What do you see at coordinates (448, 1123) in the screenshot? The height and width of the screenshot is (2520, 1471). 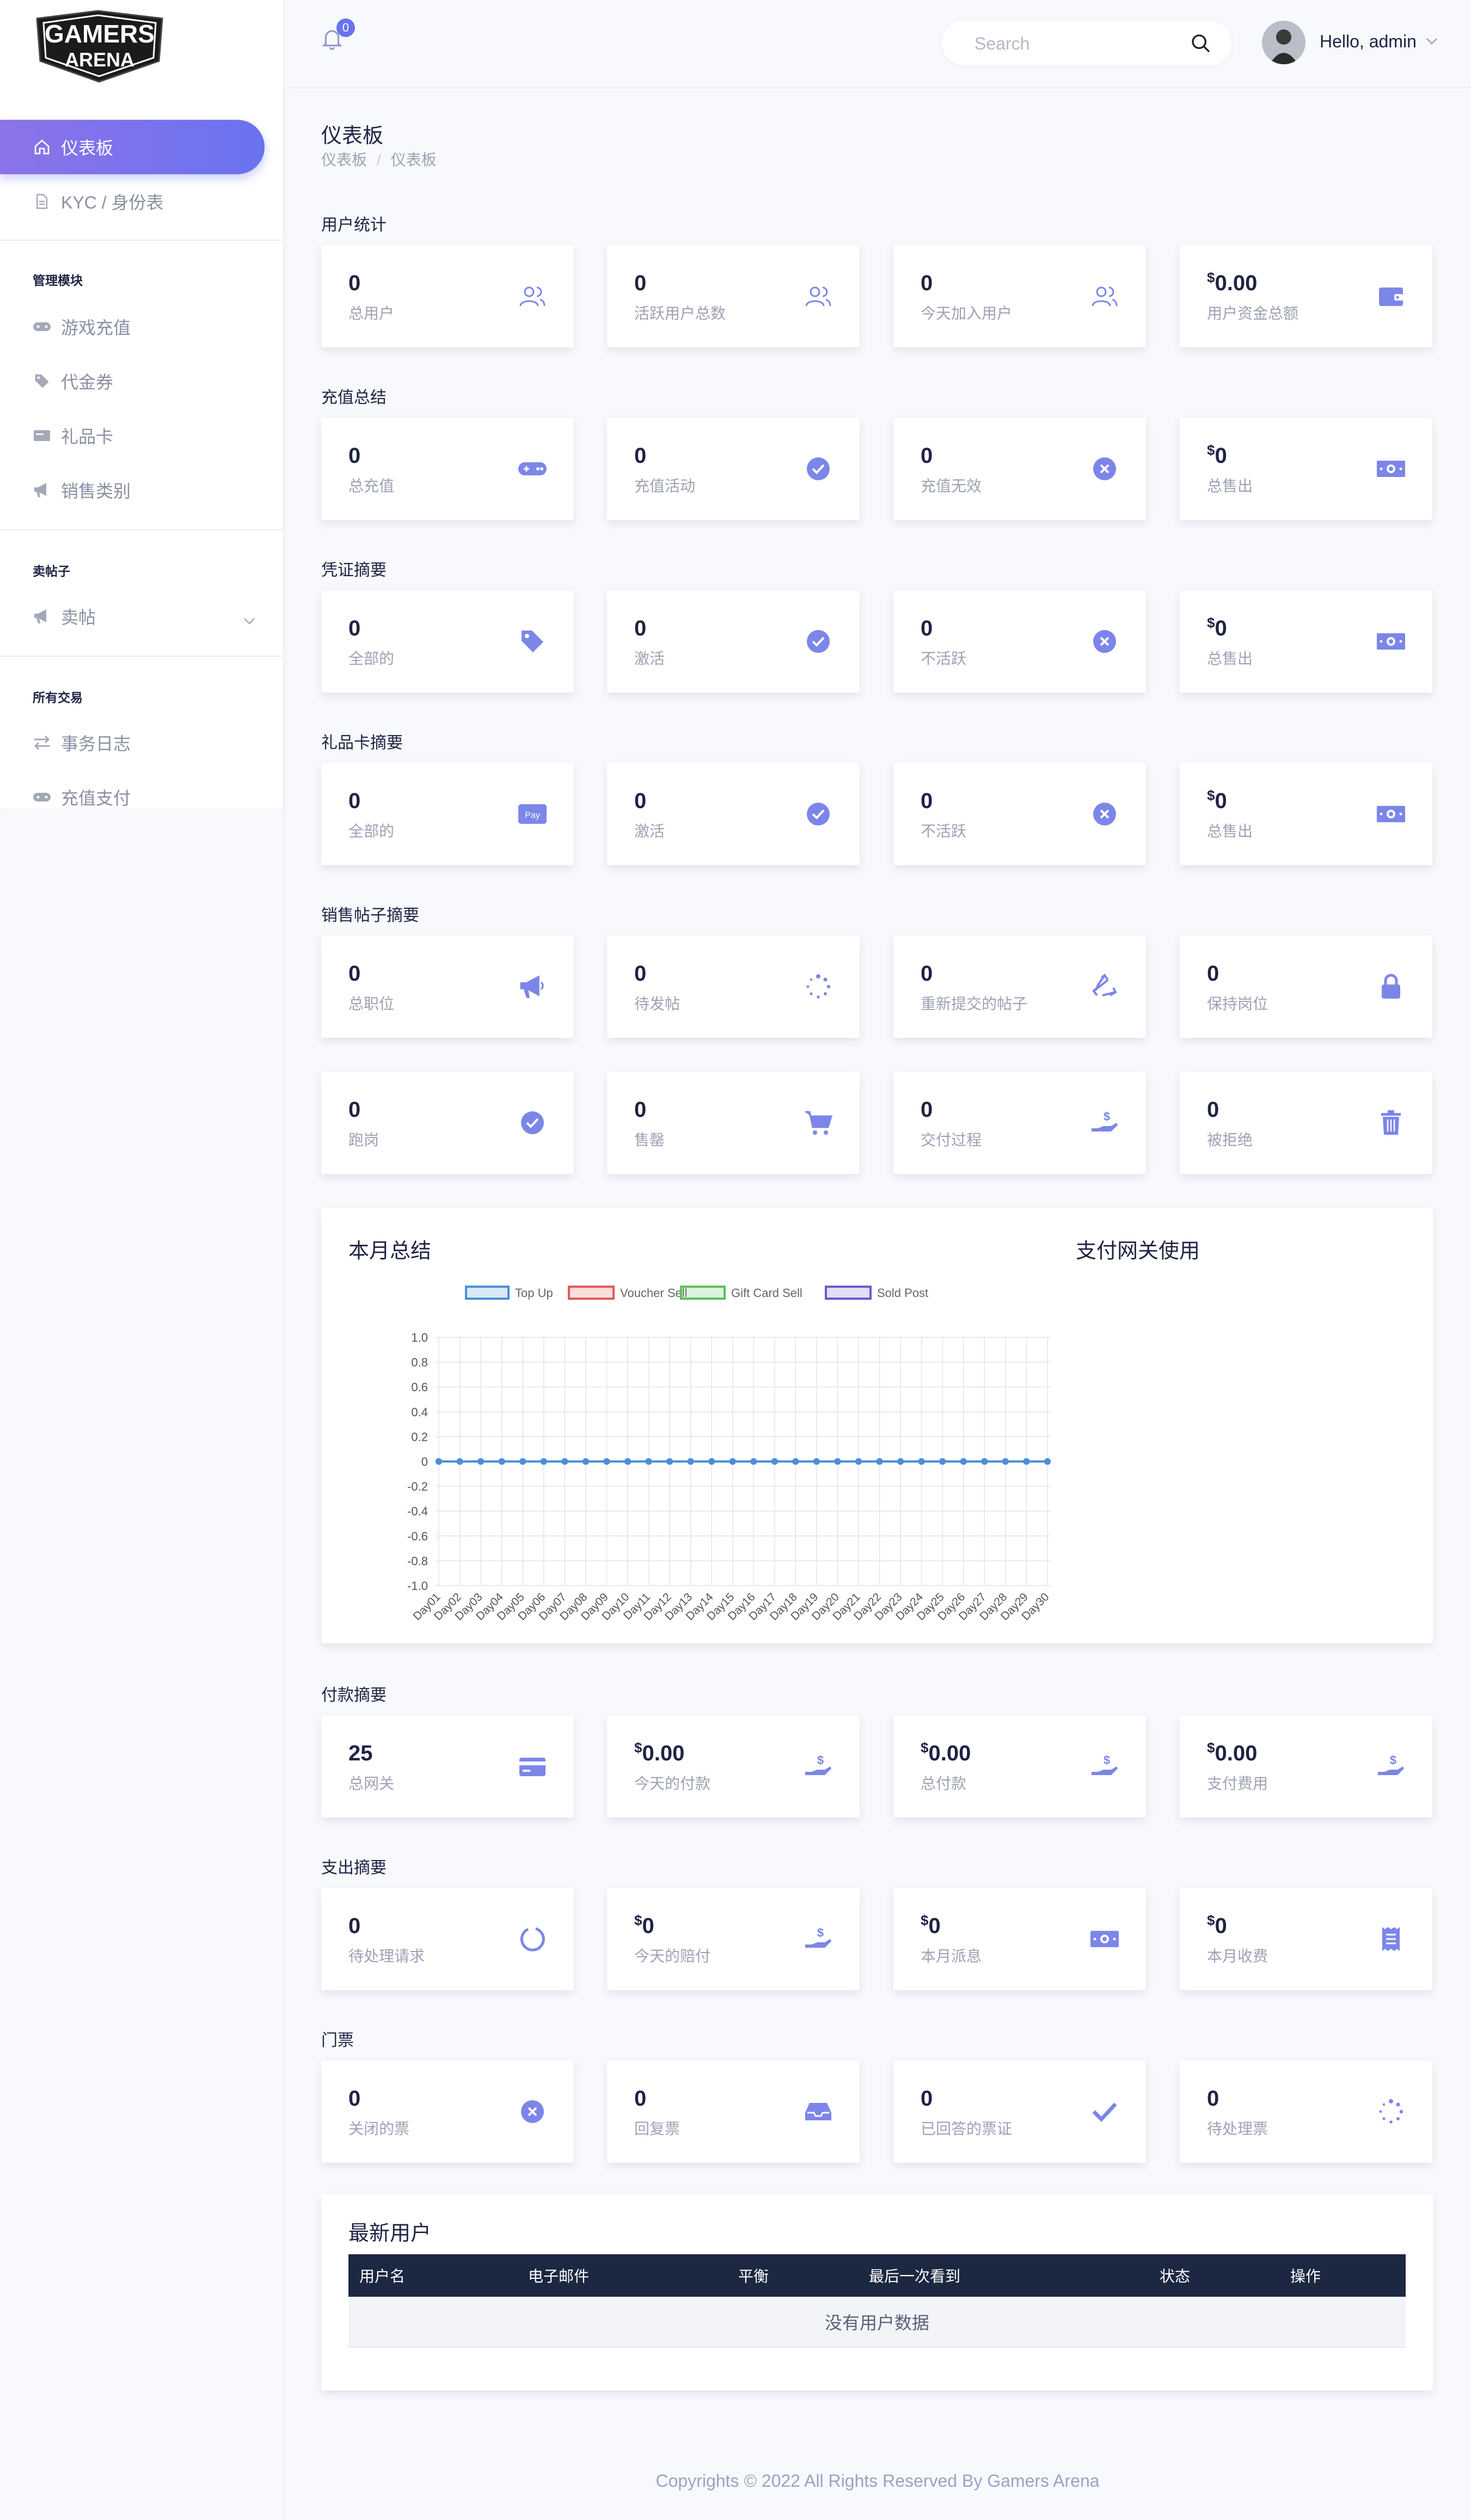 I see `stat-card: 0 跑岗` at bounding box center [448, 1123].